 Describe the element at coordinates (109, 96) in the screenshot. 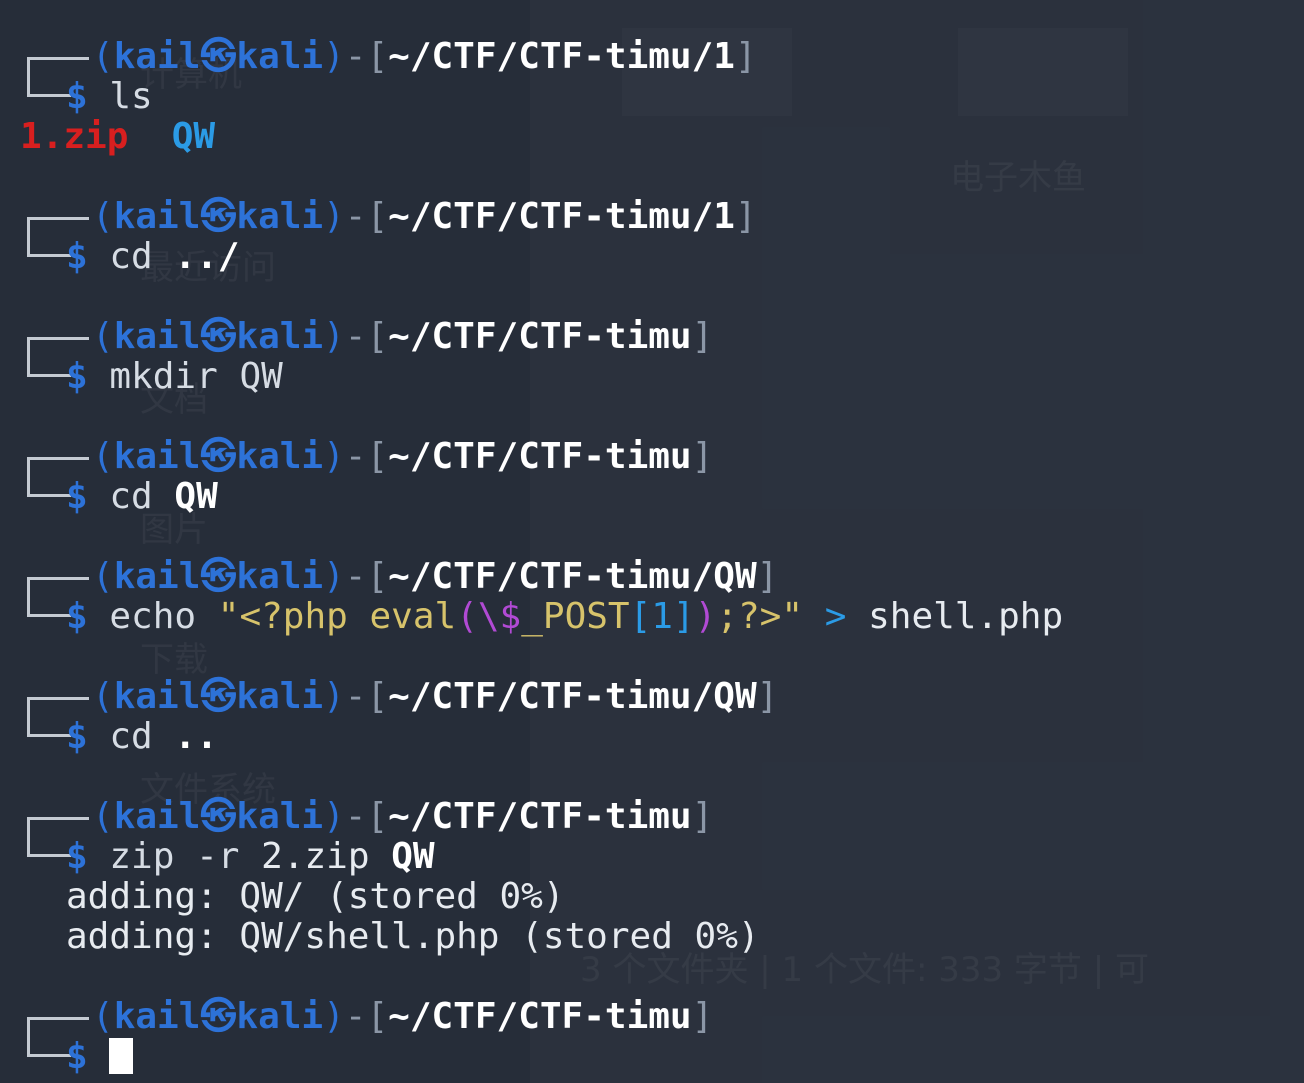

I see `command-line: $ ls` at that location.